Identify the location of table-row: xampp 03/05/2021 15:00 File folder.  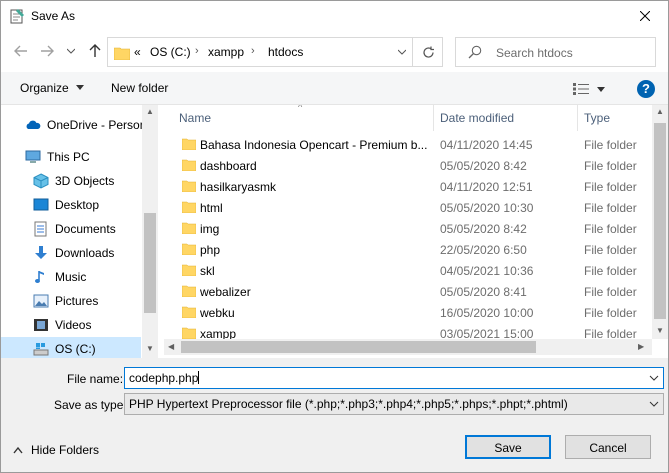
(408, 331).